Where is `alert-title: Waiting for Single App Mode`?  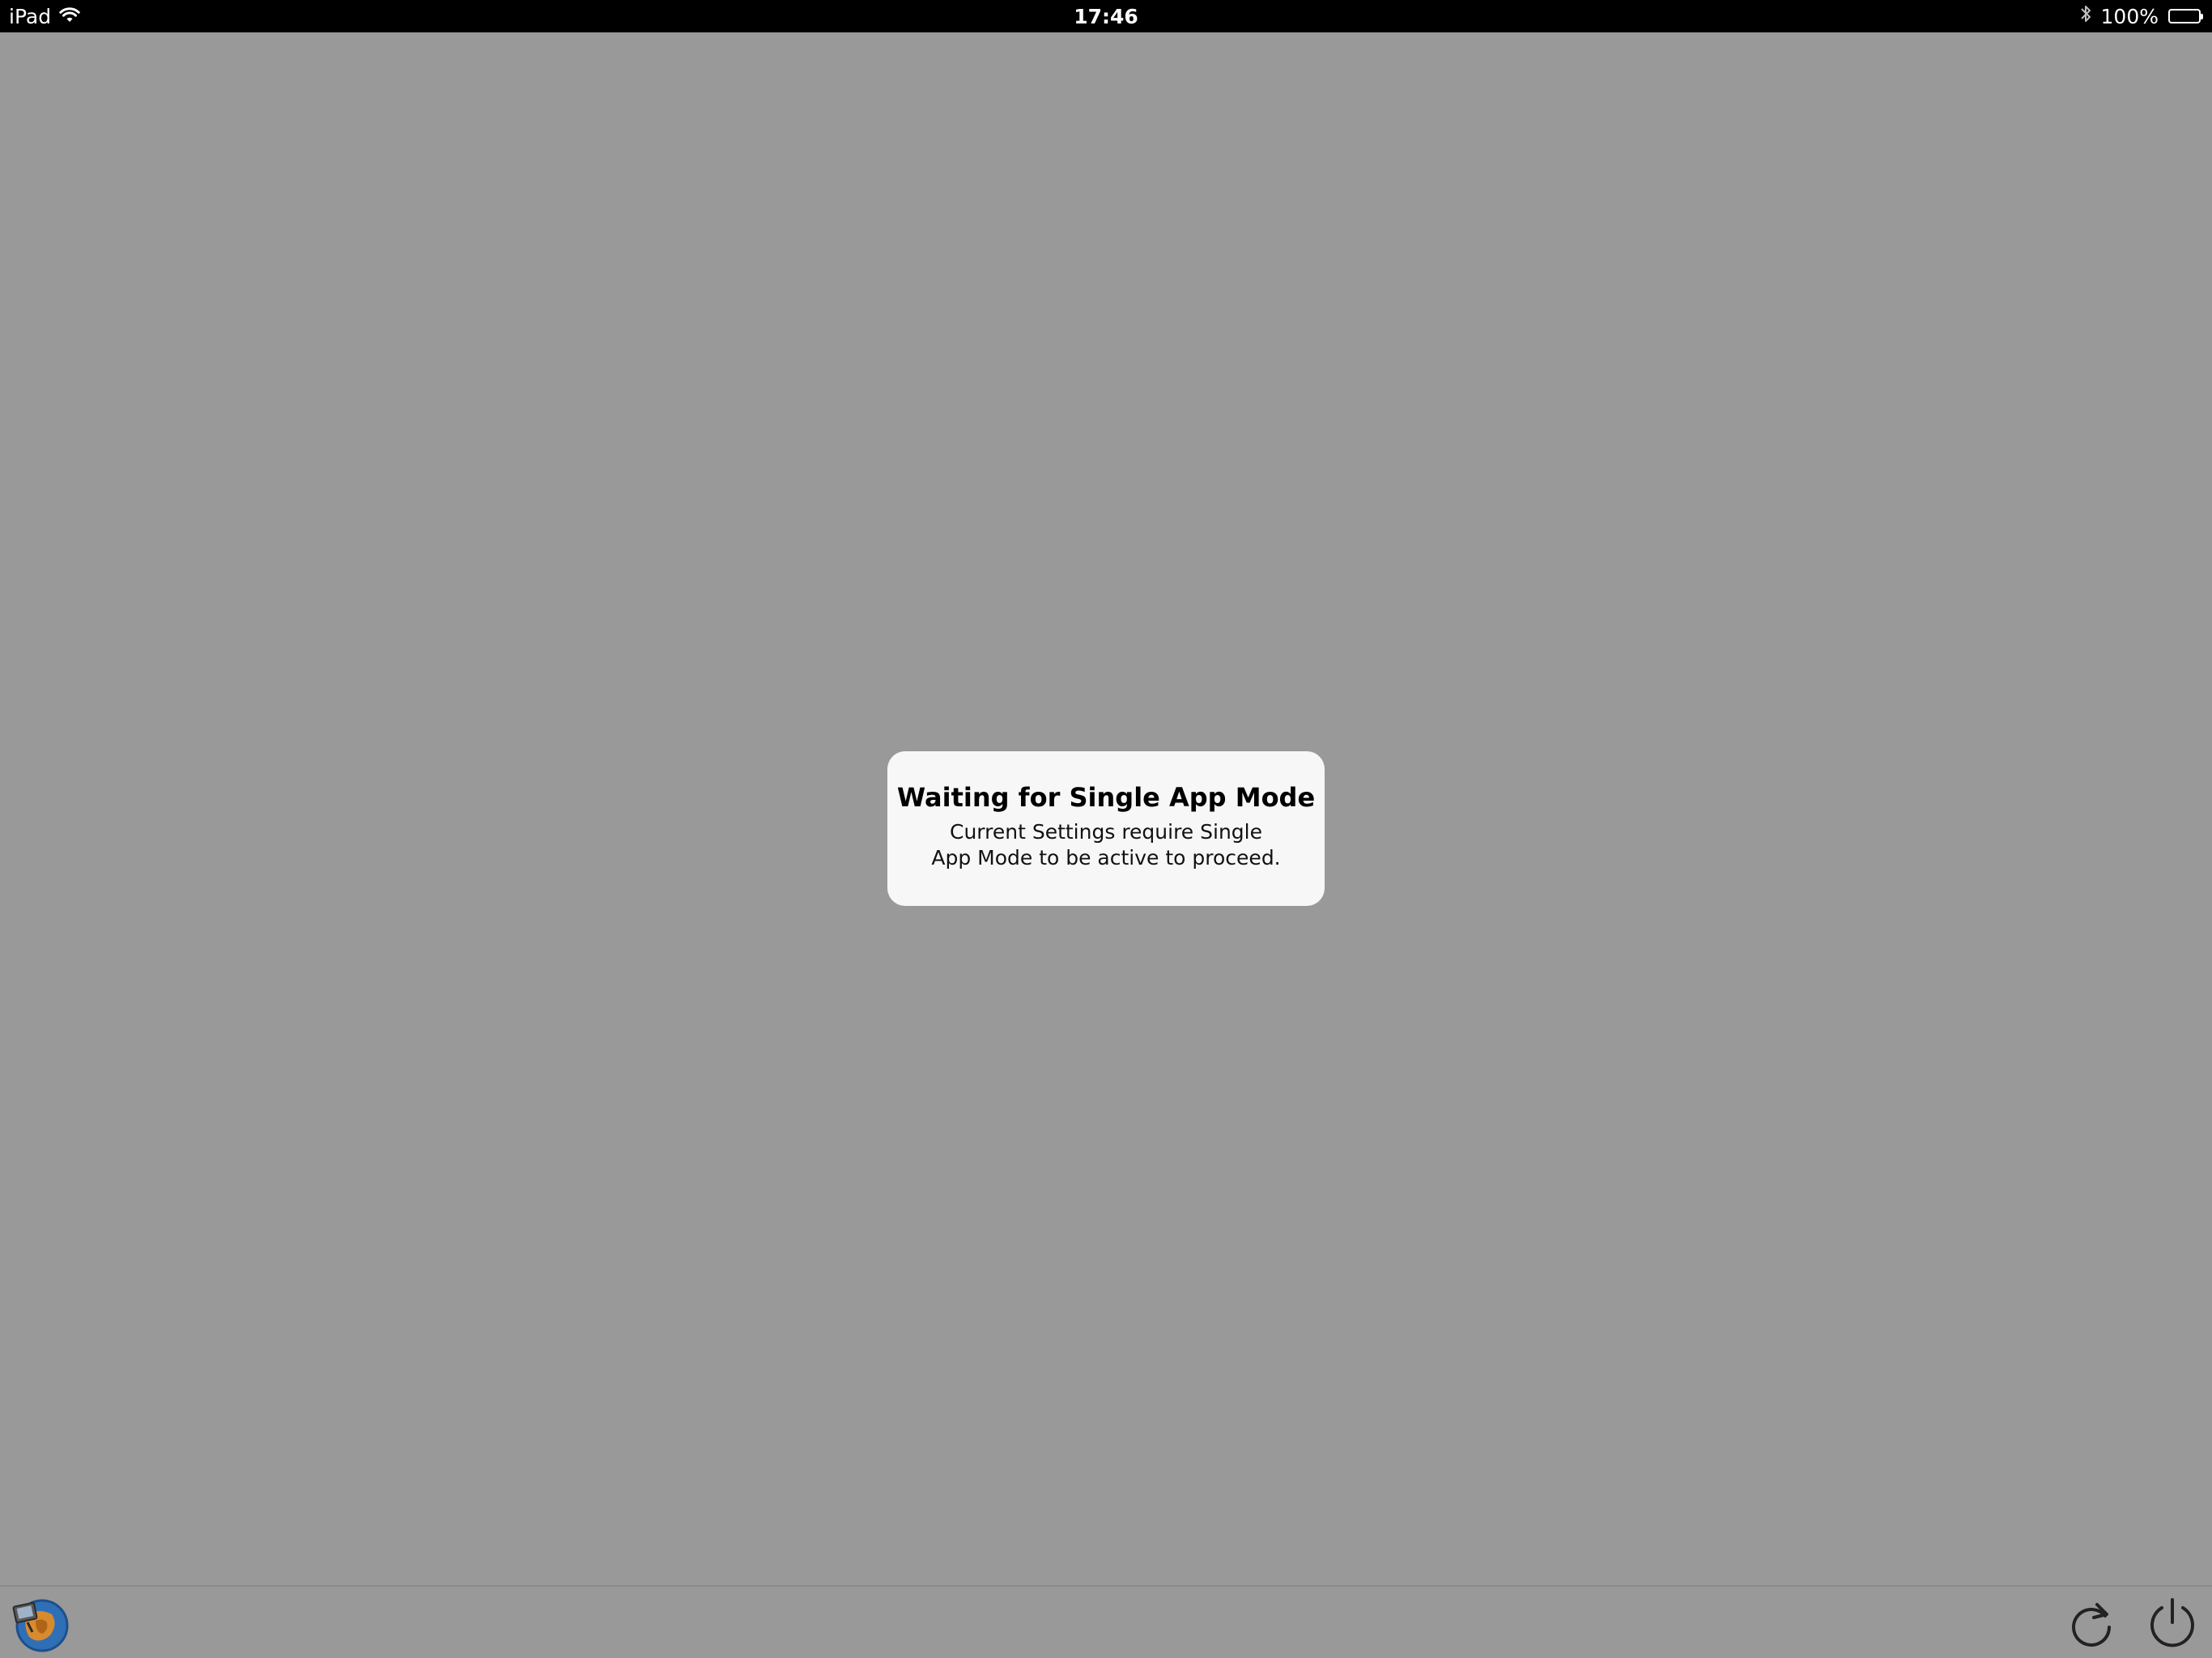
alert-title: Waiting for Single App Mode is located at coordinates (1106, 797).